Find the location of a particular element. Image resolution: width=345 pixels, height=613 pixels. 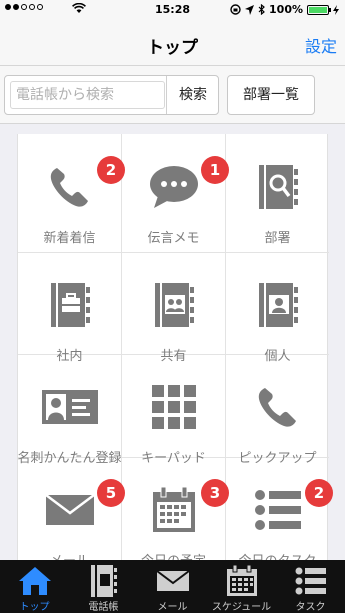

tab-schedule: スケジュール is located at coordinates (241, 586).